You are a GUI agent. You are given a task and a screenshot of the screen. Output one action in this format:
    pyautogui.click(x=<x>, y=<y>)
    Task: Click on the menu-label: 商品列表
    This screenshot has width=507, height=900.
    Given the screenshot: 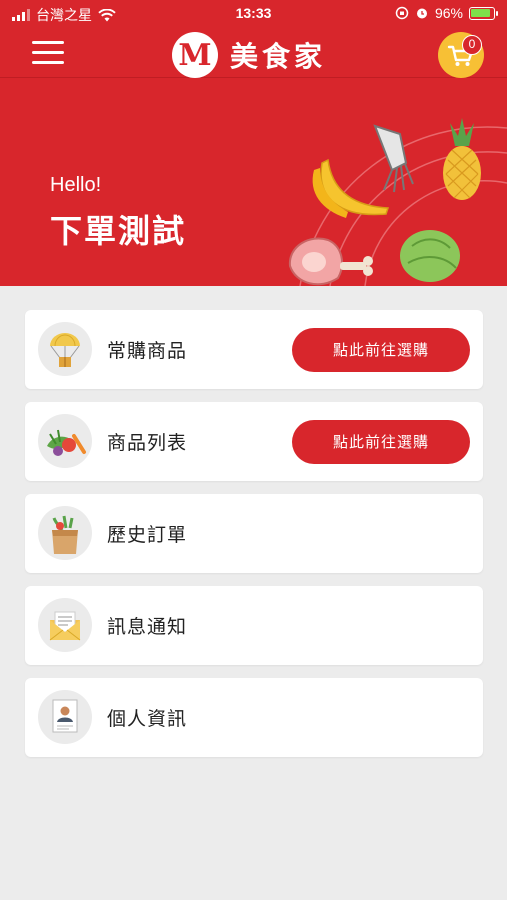 What is the action you would take?
    pyautogui.click(x=147, y=443)
    